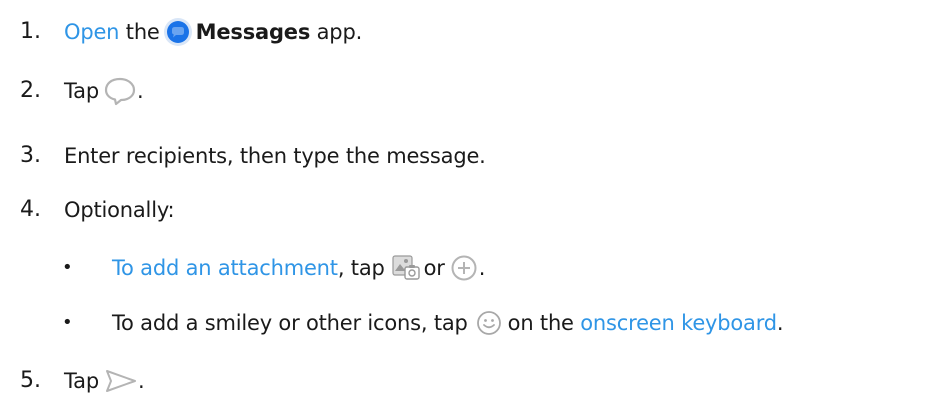 The width and height of the screenshot is (930, 405). Describe the element at coordinates (121, 381) in the screenshot. I see `send-icon` at that location.